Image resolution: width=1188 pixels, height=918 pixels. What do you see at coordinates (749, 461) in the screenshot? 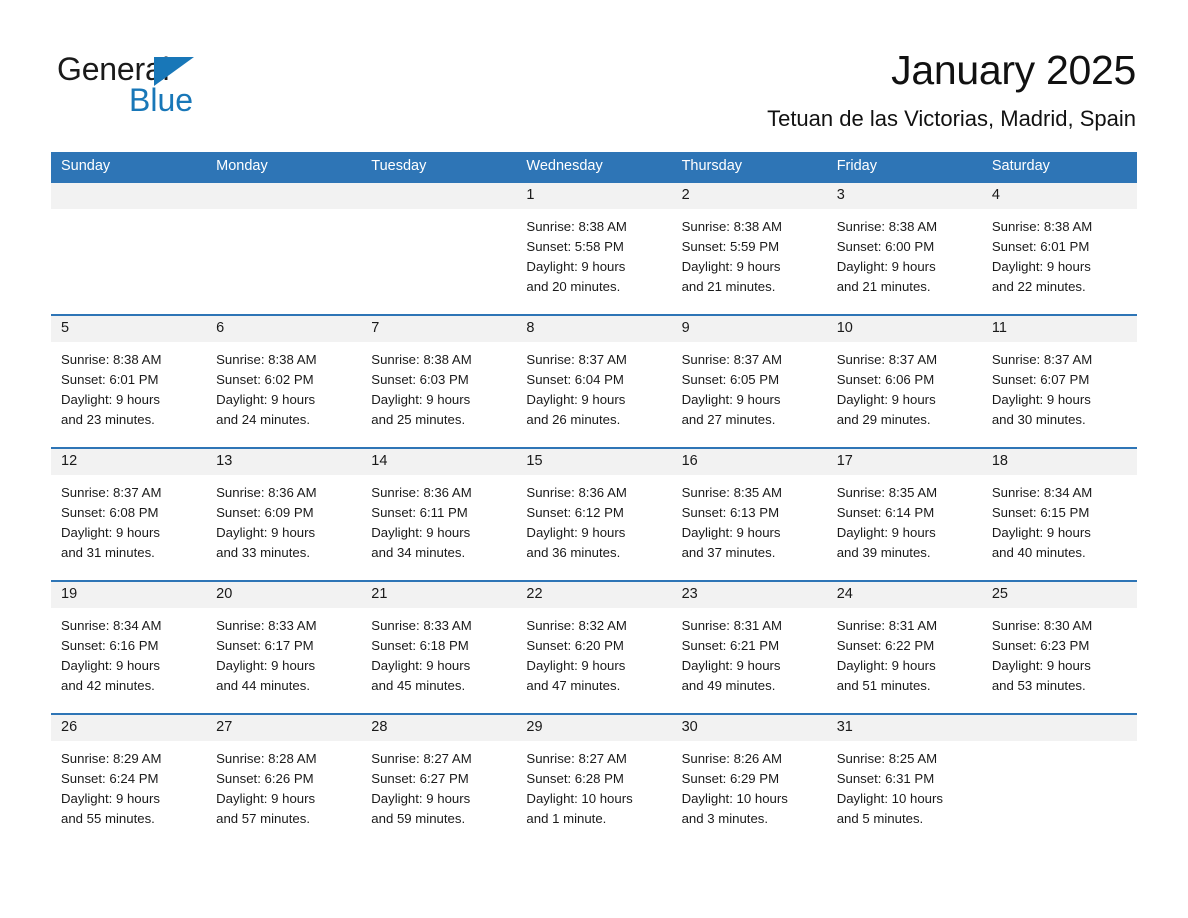
I see `date-band: 16` at bounding box center [749, 461].